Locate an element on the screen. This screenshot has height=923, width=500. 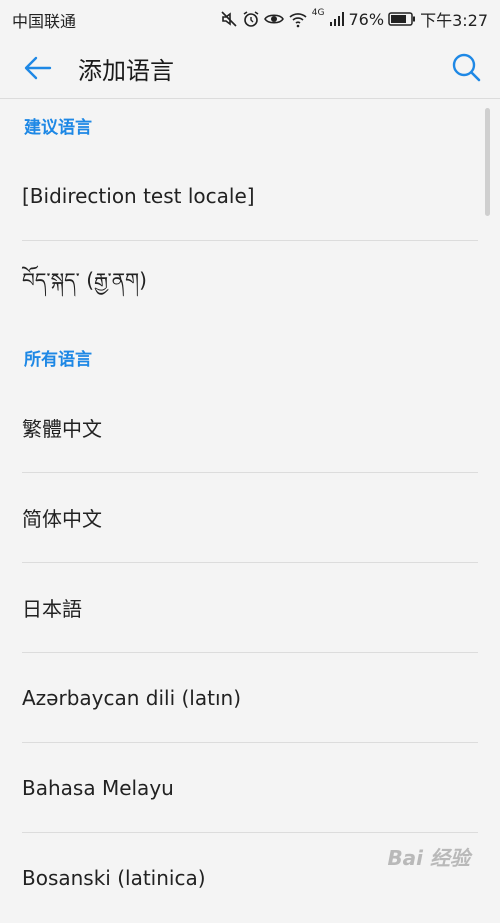
eye-icon is located at coordinates (273, 19).